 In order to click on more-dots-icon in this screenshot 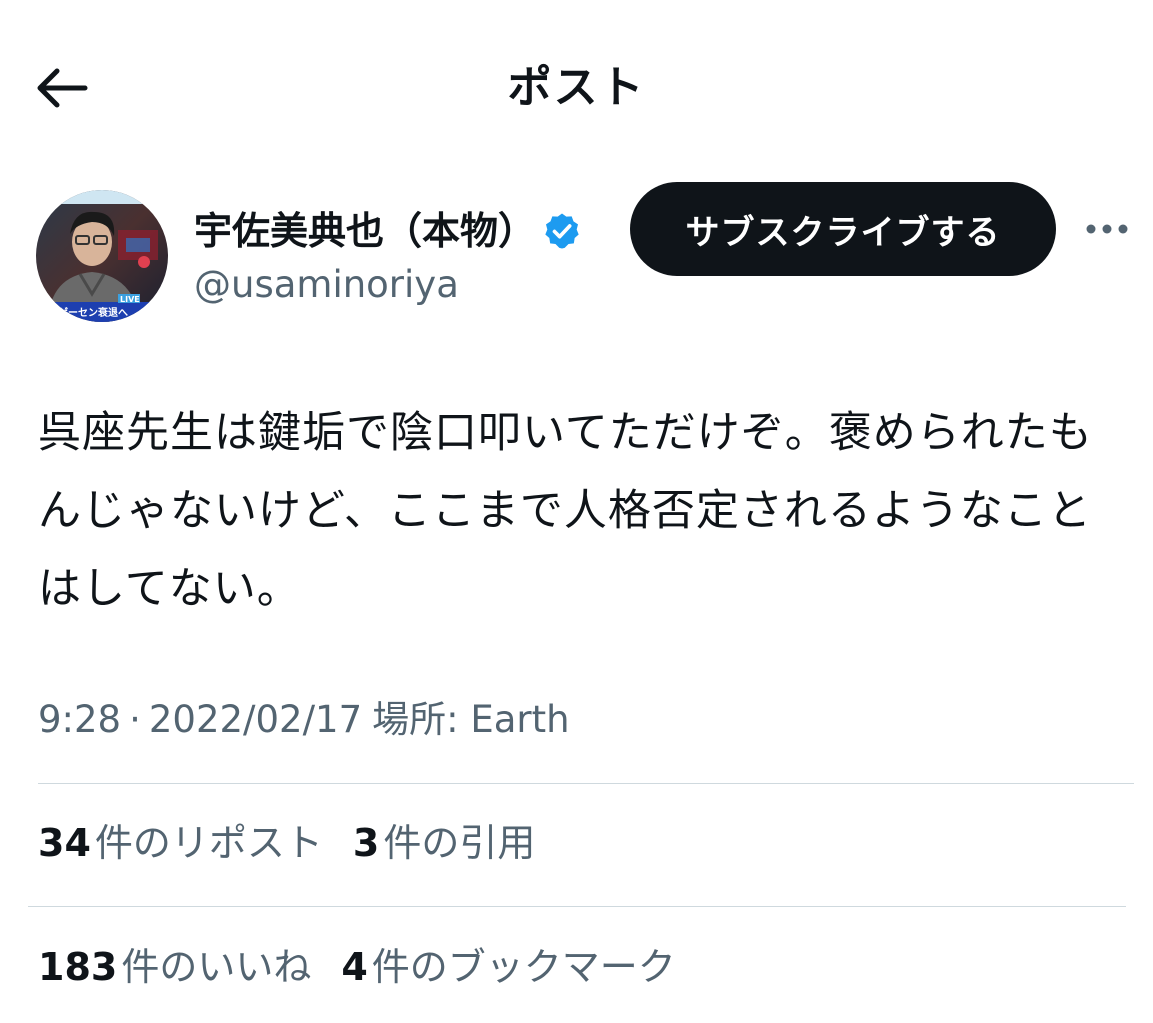, I will do `click(1107, 229)`.